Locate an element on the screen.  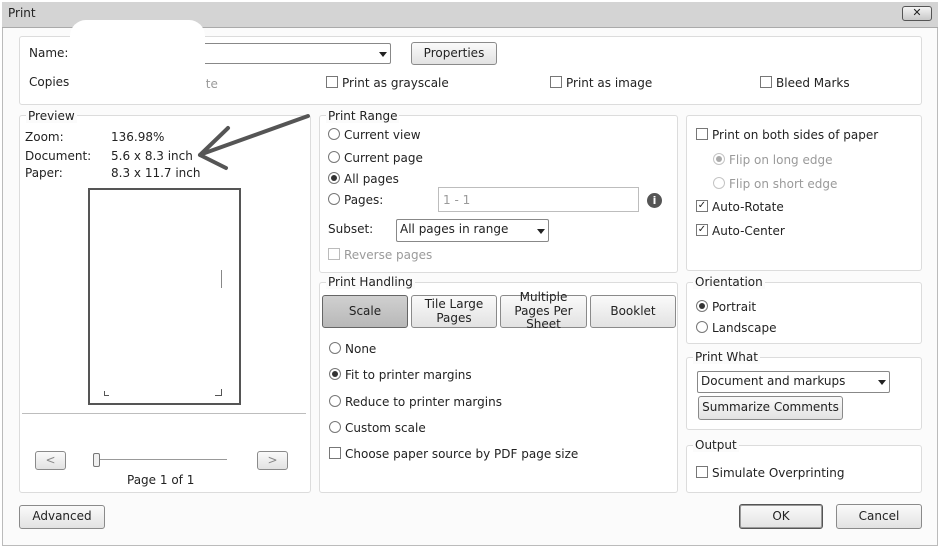
fit-margins-radio is located at coordinates (335, 374).